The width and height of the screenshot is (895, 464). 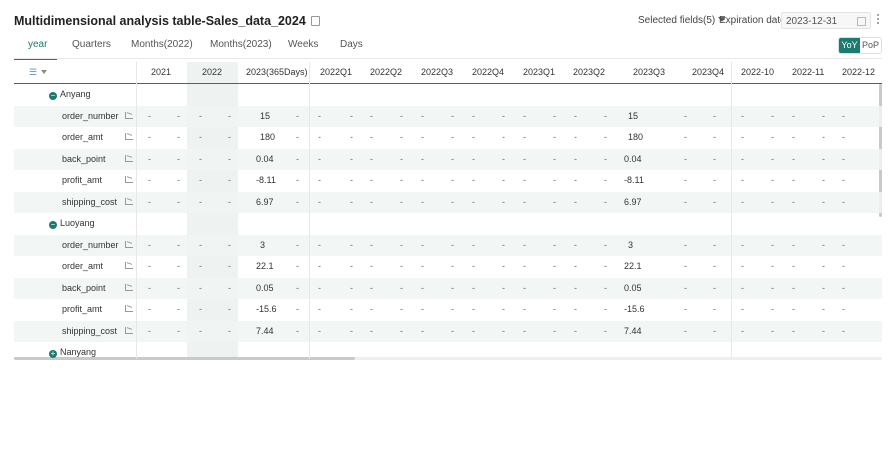 I want to click on metric-name: back_point, so click(x=84, y=158).